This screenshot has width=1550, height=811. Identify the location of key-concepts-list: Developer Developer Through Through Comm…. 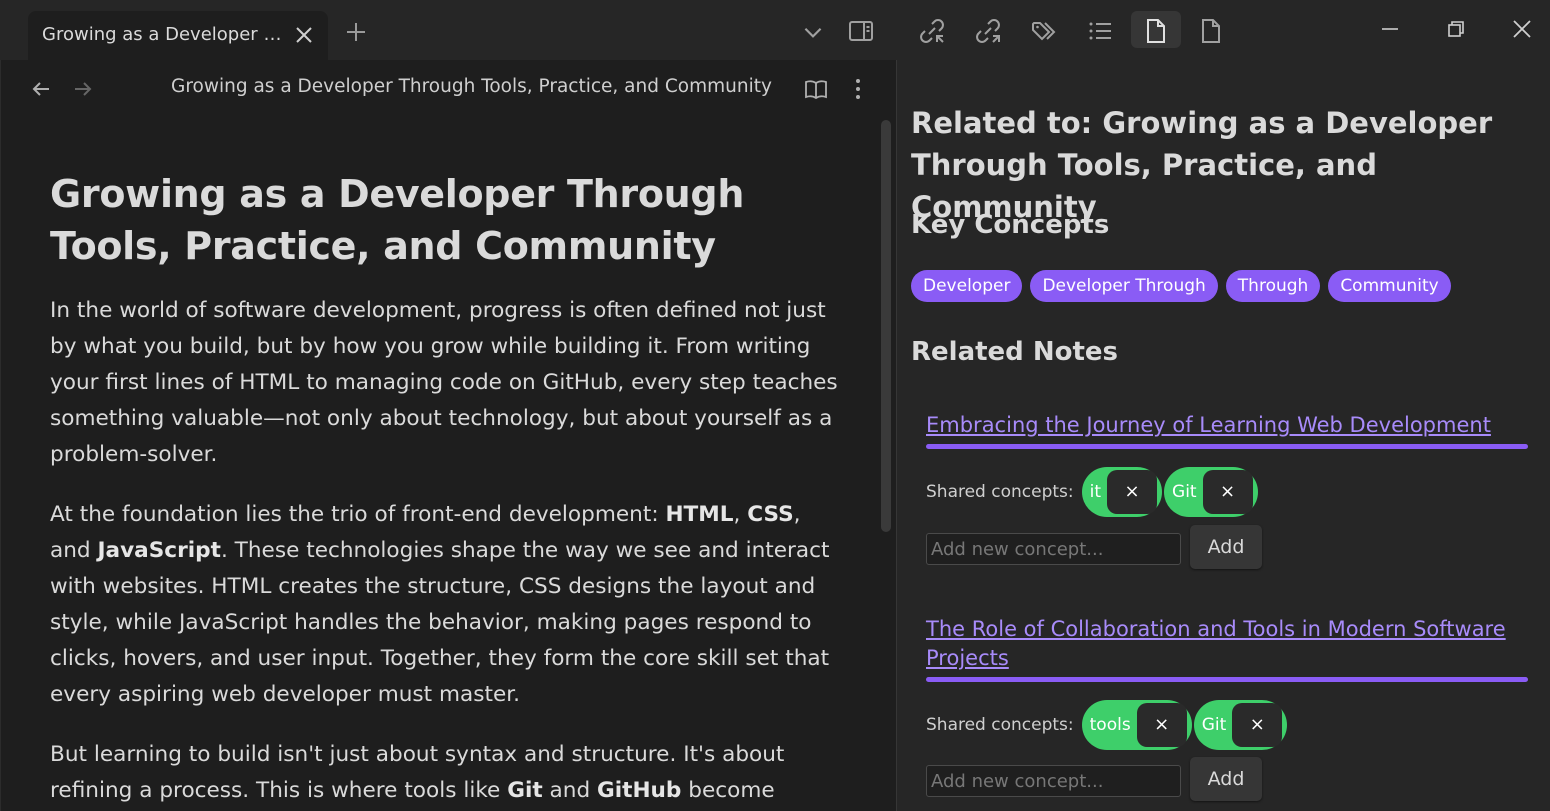
(1181, 286).